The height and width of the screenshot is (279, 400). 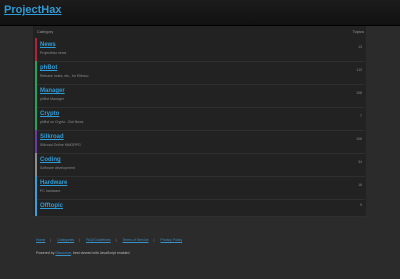 I want to click on footer-link-home: Home, so click(x=40, y=240).